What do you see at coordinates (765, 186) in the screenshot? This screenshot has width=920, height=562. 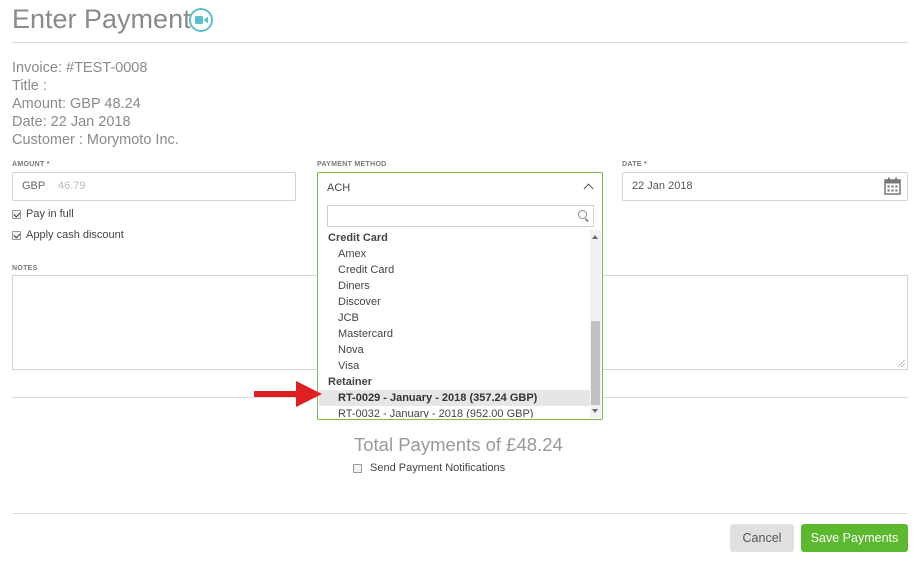 I see `date-input: 22 Jan 2018` at bounding box center [765, 186].